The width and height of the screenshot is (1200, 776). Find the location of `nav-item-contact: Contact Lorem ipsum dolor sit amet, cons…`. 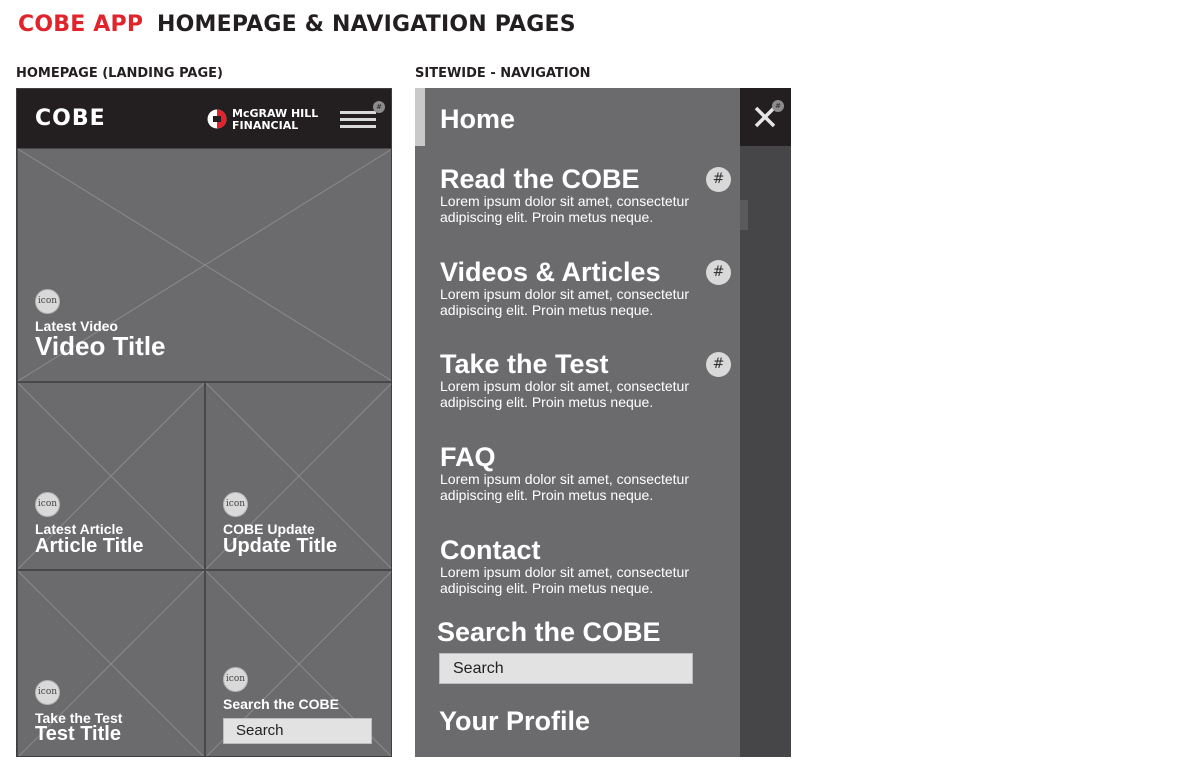

nav-item-contact: Contact Lorem ipsum dolor sit amet, cons… is located at coordinates (590, 566).